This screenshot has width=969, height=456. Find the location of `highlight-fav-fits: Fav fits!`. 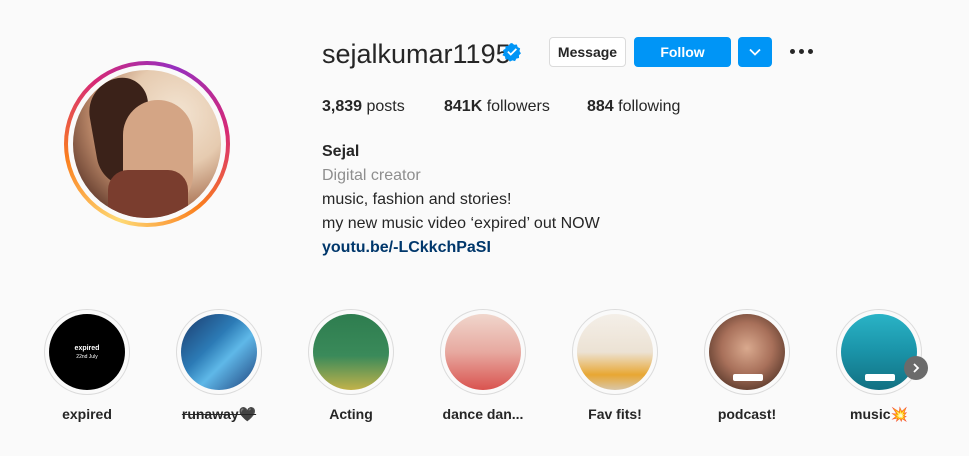

highlight-fav-fits: Fav fits! is located at coordinates (615, 365).